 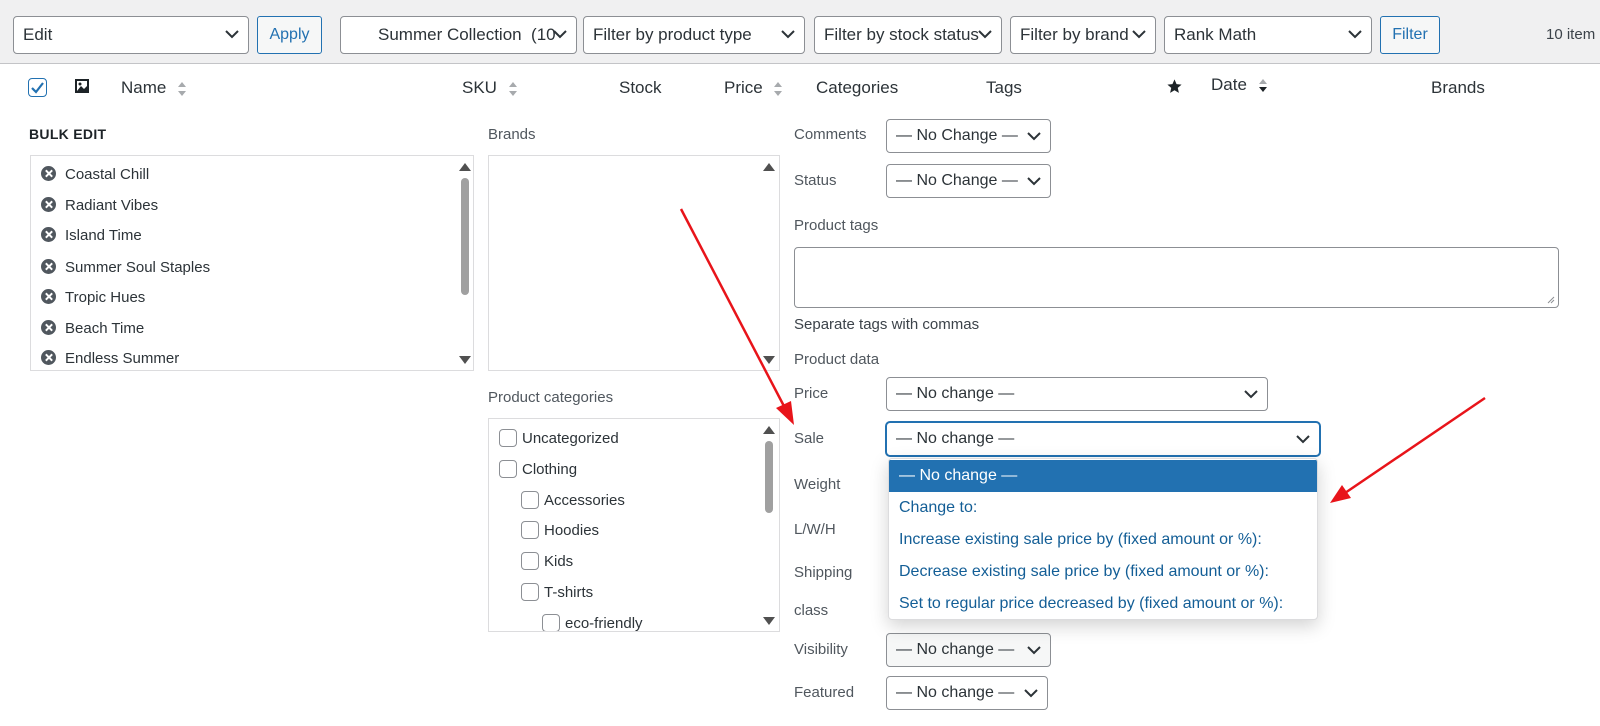 What do you see at coordinates (743, 87) in the screenshot?
I see `column-price-label: Price` at bounding box center [743, 87].